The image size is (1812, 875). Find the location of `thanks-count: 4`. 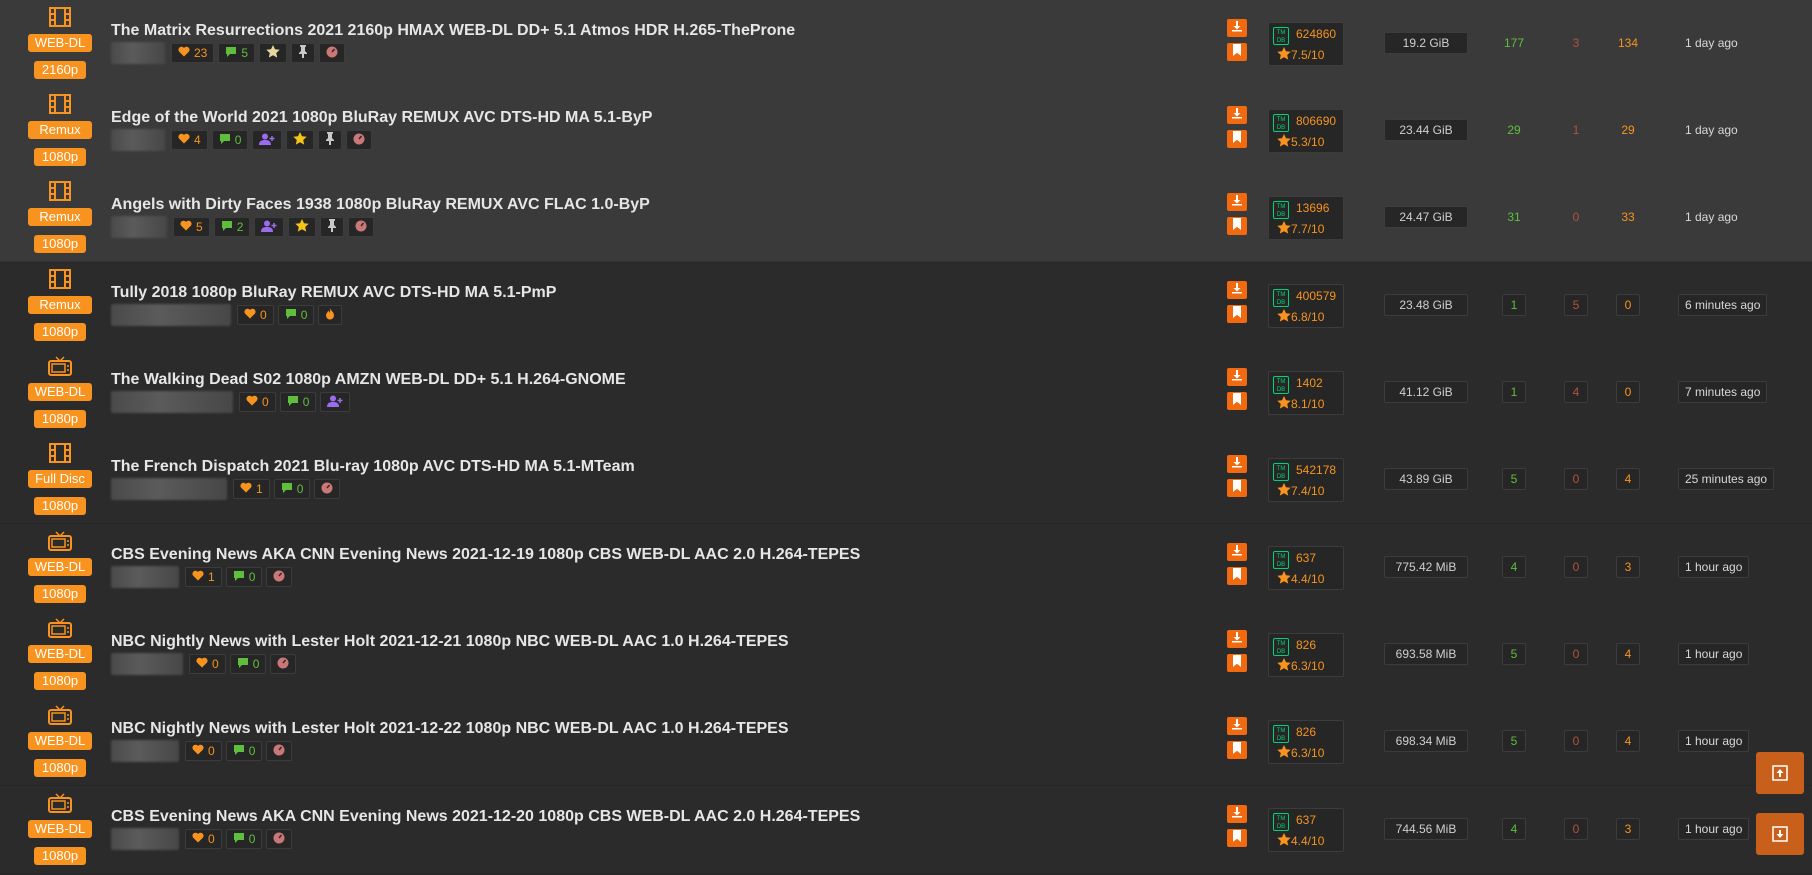

thanks-count: 4 is located at coordinates (189, 140).